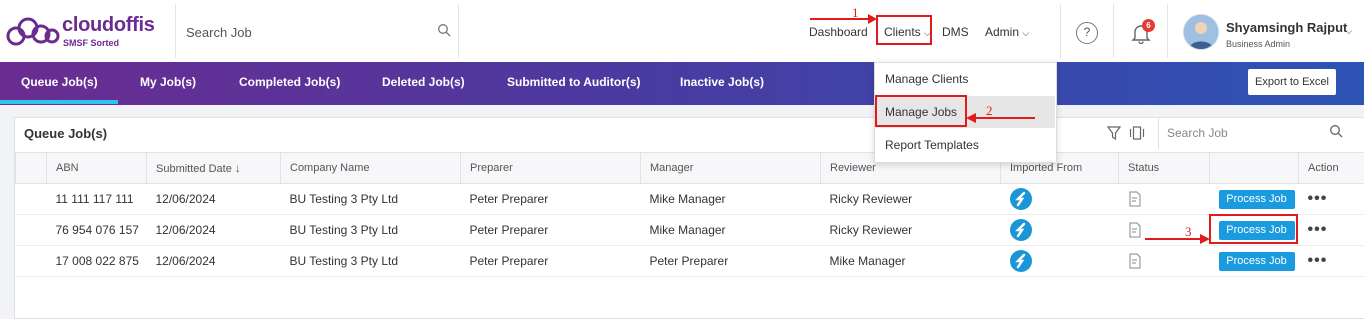 The height and width of the screenshot is (319, 1364). What do you see at coordinates (97, 261) in the screenshot?
I see `cell-abn: 17 008 022 875` at bounding box center [97, 261].